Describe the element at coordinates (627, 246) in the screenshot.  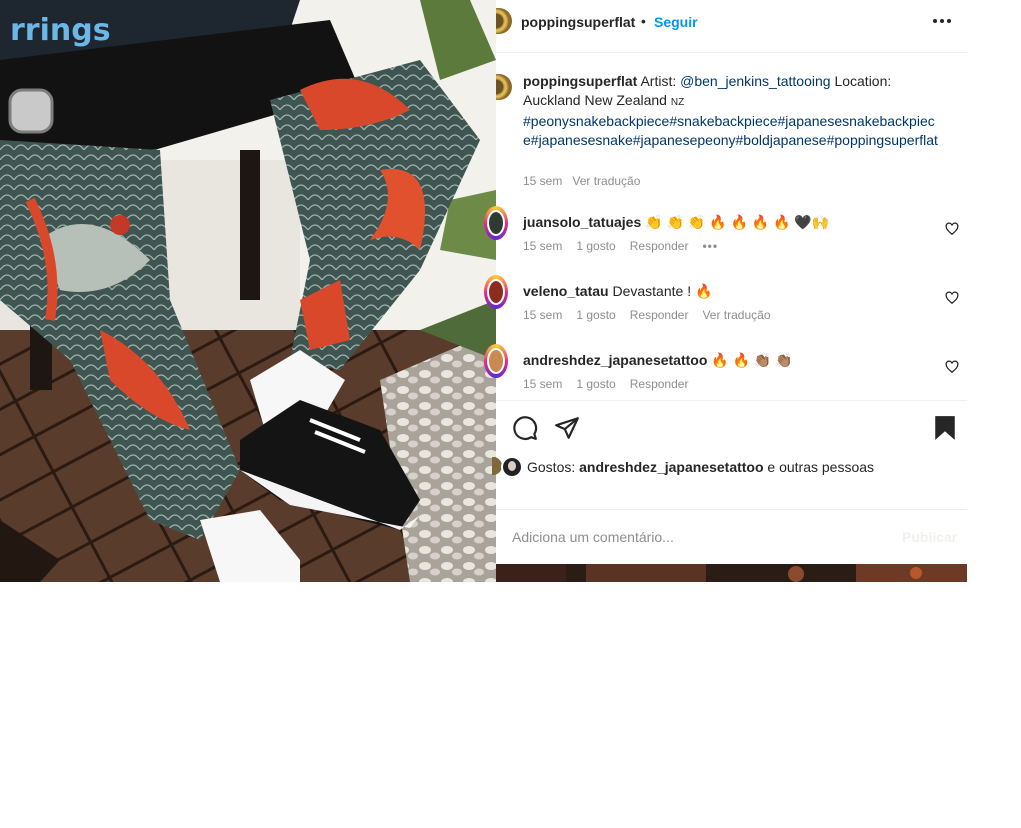
I see `comment-meta: 15 sem 1 gosto Responder •••` at that location.